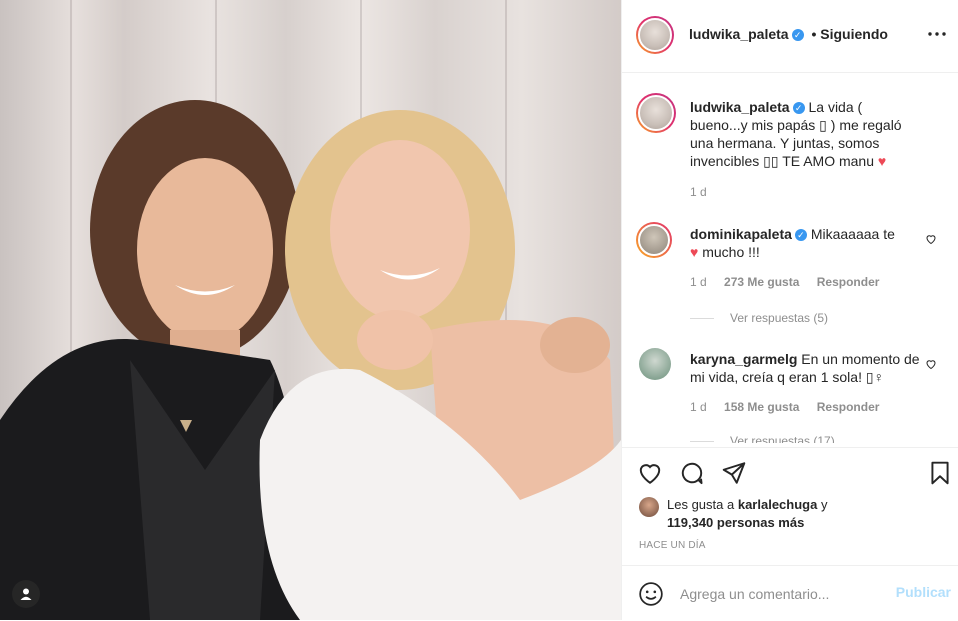  Describe the element at coordinates (780, 594) in the screenshot. I see `comment-input` at that location.